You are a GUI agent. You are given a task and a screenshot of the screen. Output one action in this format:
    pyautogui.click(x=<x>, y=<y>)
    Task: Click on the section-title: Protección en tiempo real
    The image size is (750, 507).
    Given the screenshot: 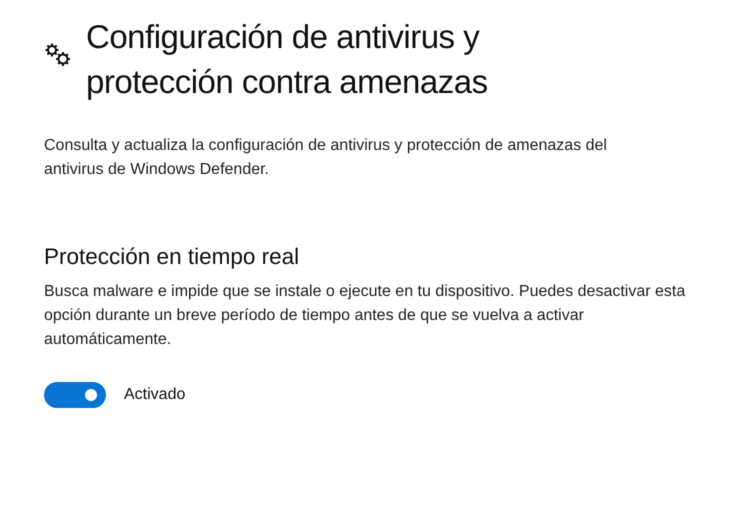 What is the action you would take?
    pyautogui.click(x=172, y=257)
    